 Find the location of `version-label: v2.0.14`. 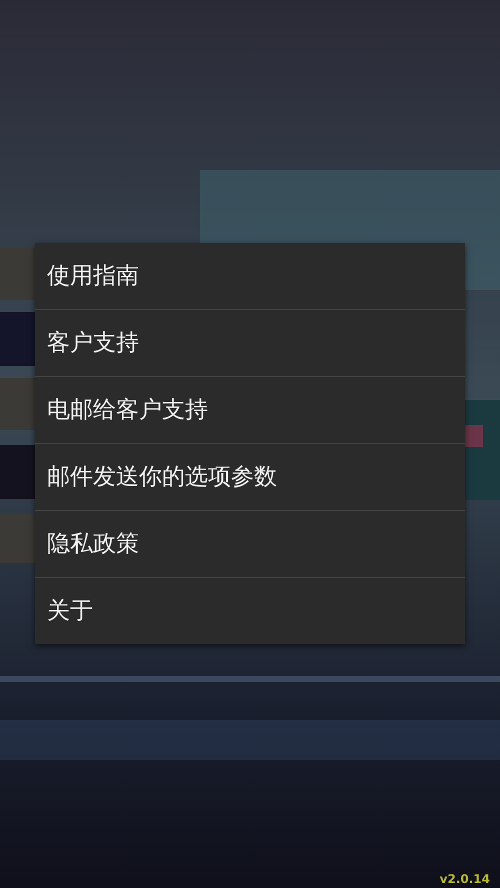

version-label: v2.0.14 is located at coordinates (465, 879).